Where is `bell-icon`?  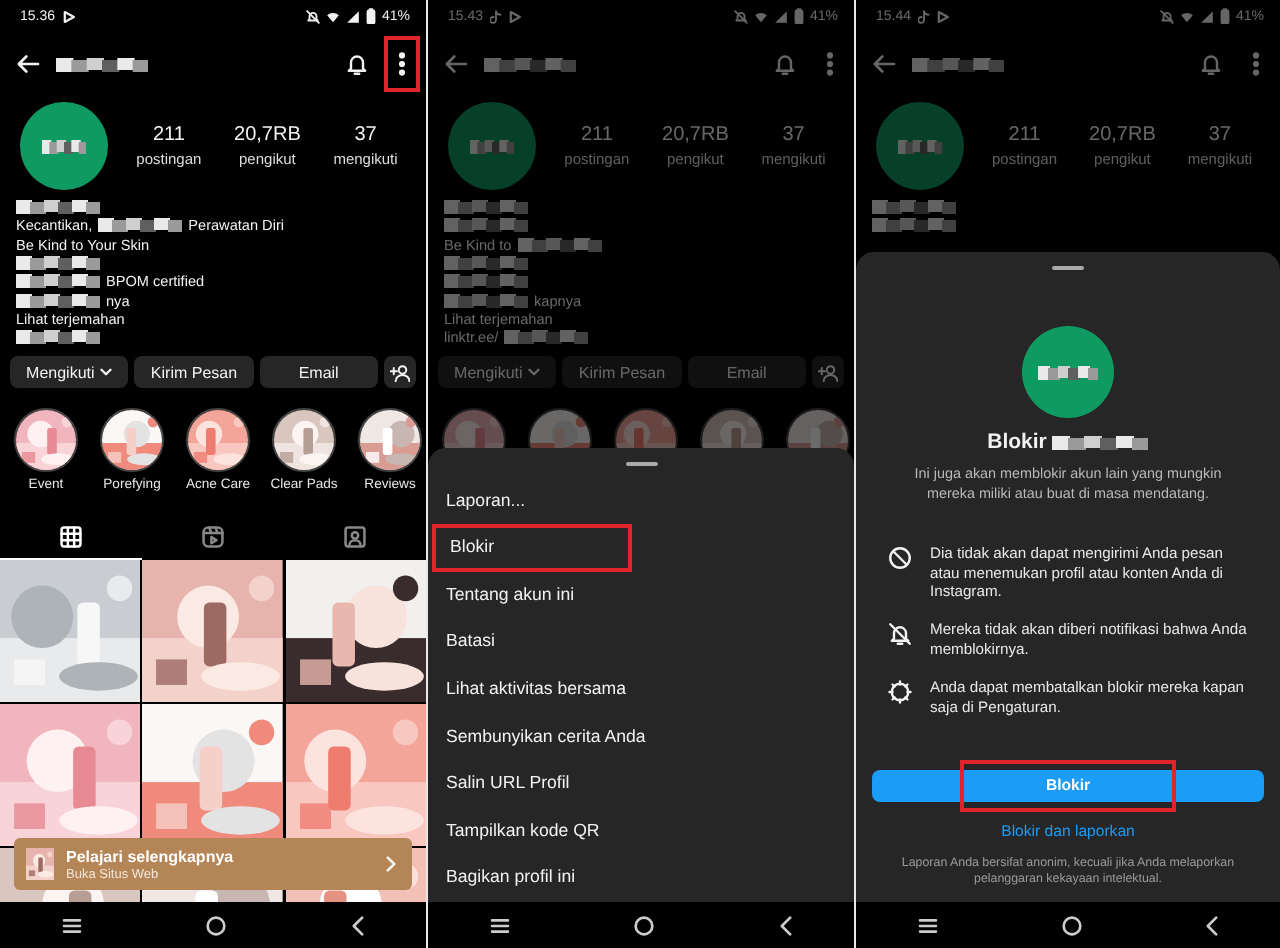
bell-icon is located at coordinates (357, 64).